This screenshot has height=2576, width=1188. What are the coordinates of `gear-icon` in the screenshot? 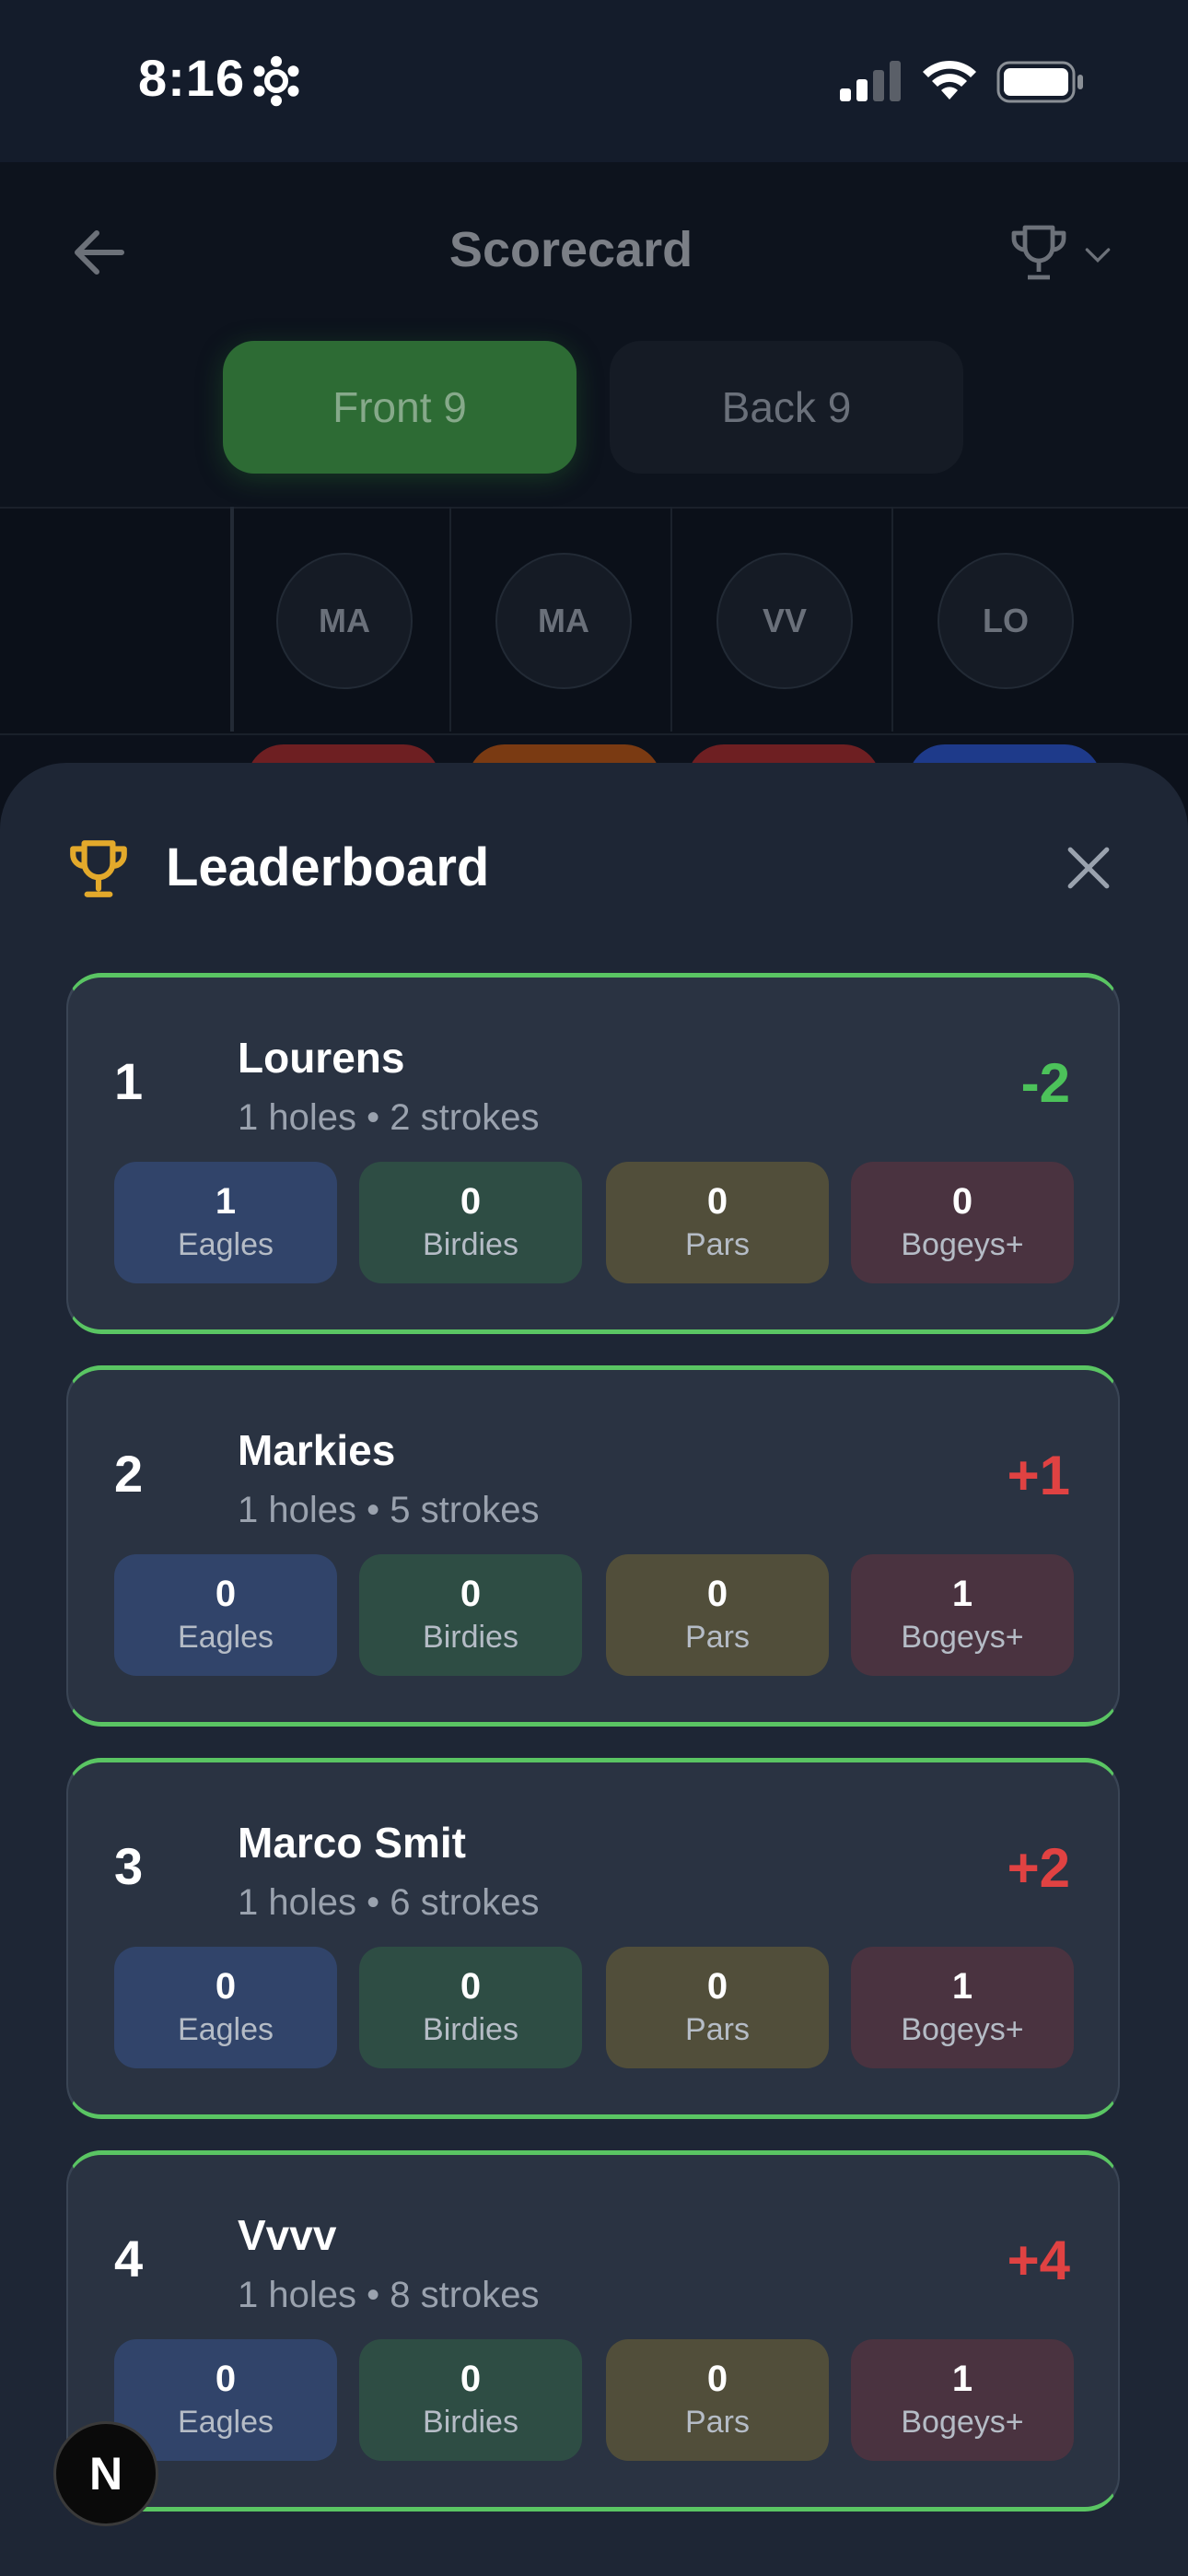 It's located at (276, 81).